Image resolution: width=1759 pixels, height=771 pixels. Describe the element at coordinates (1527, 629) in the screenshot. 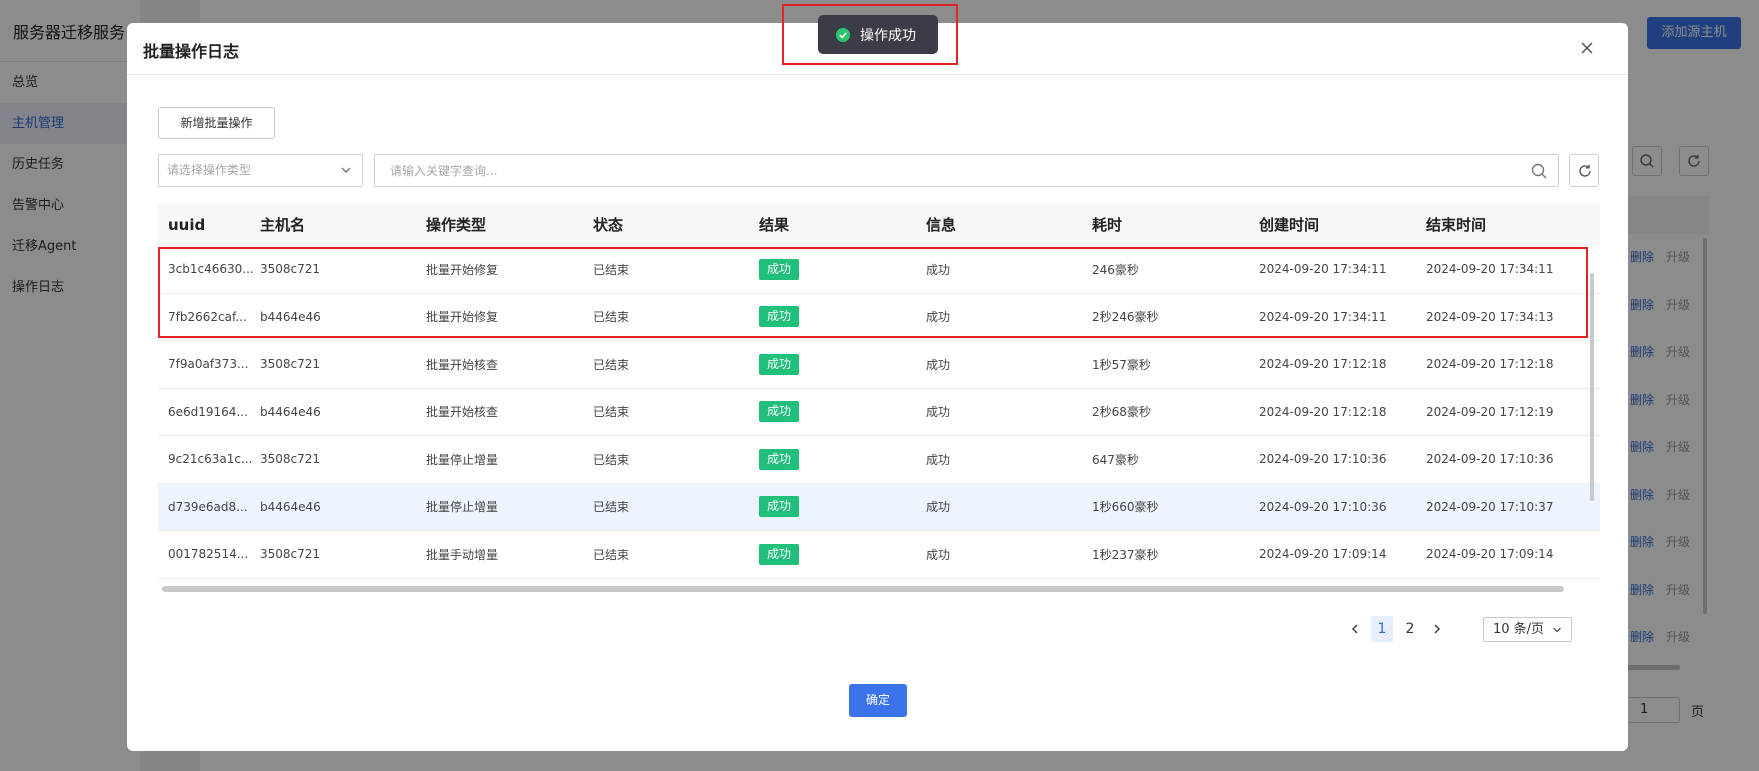

I see `page-size-select: 10 条/页` at that location.